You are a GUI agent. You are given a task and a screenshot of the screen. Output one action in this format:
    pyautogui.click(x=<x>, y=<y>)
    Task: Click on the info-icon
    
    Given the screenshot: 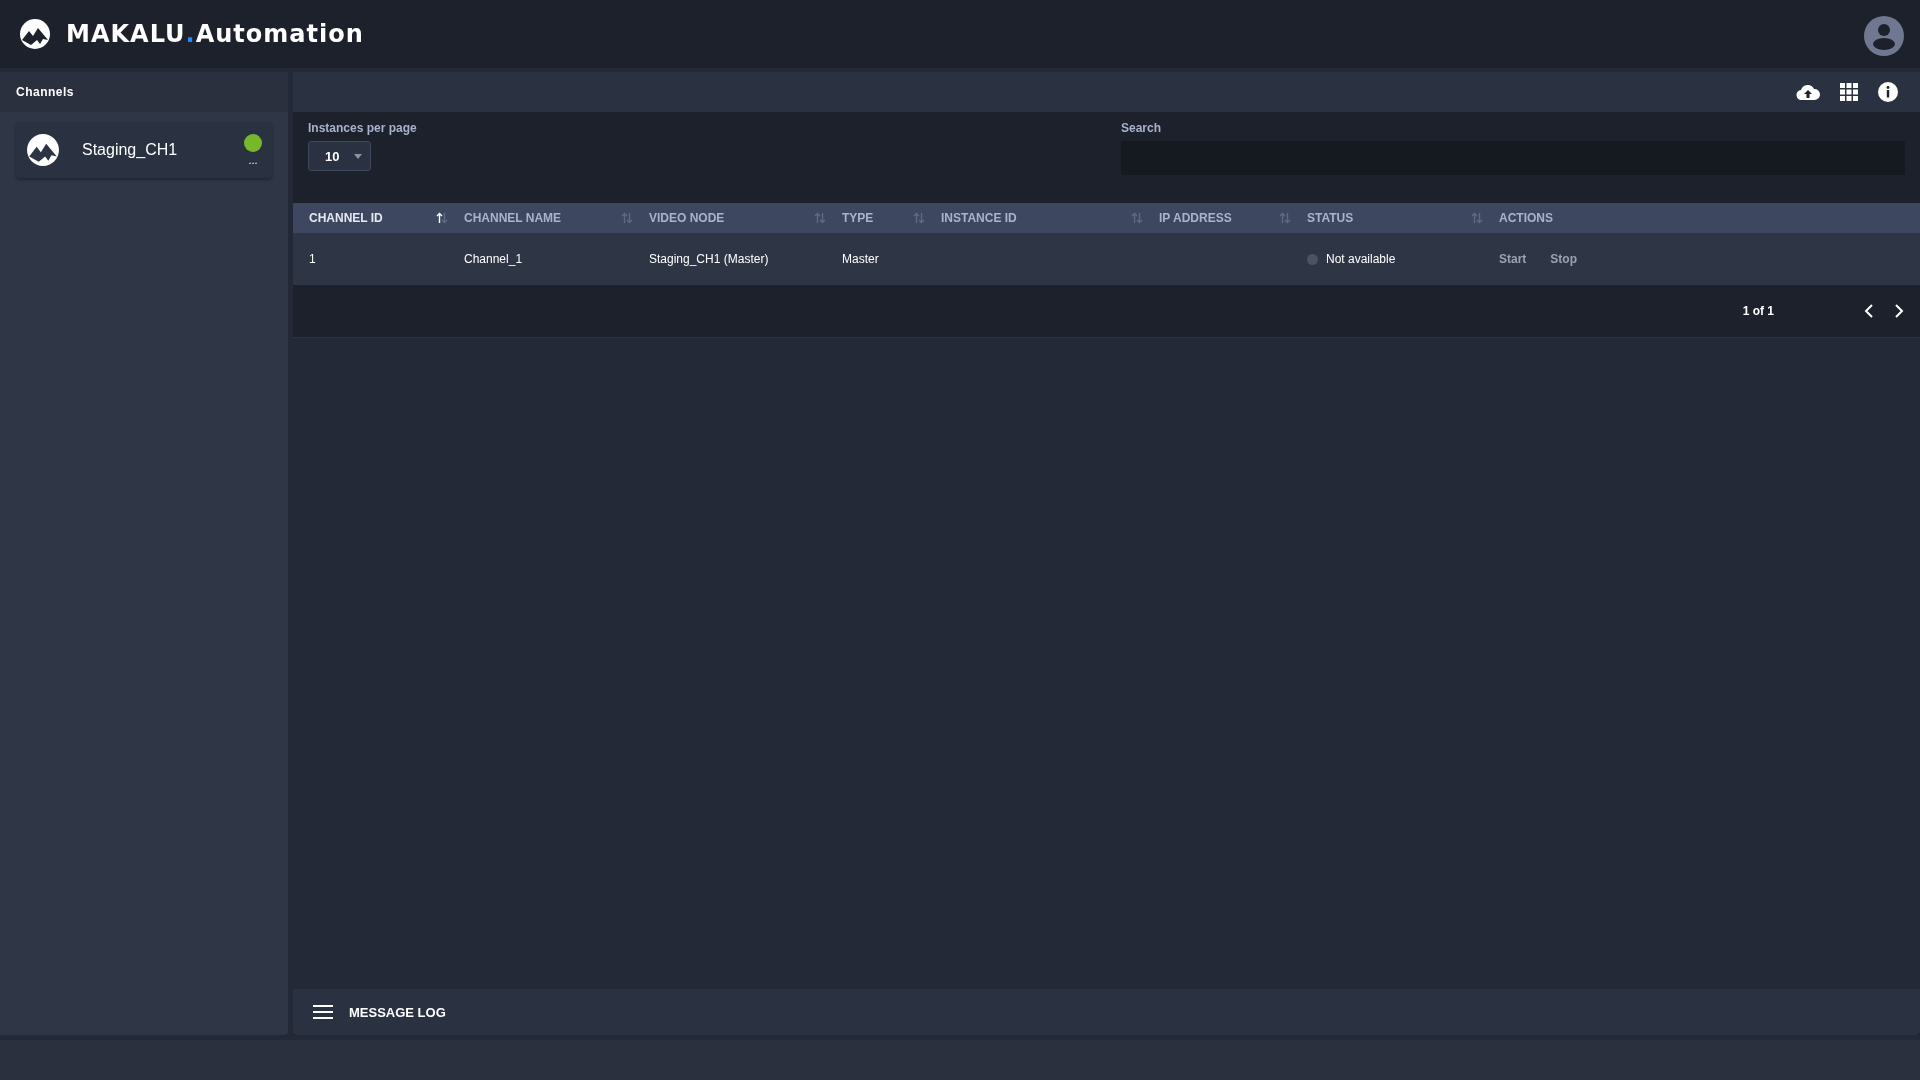 What is the action you would take?
    pyautogui.click(x=1888, y=92)
    